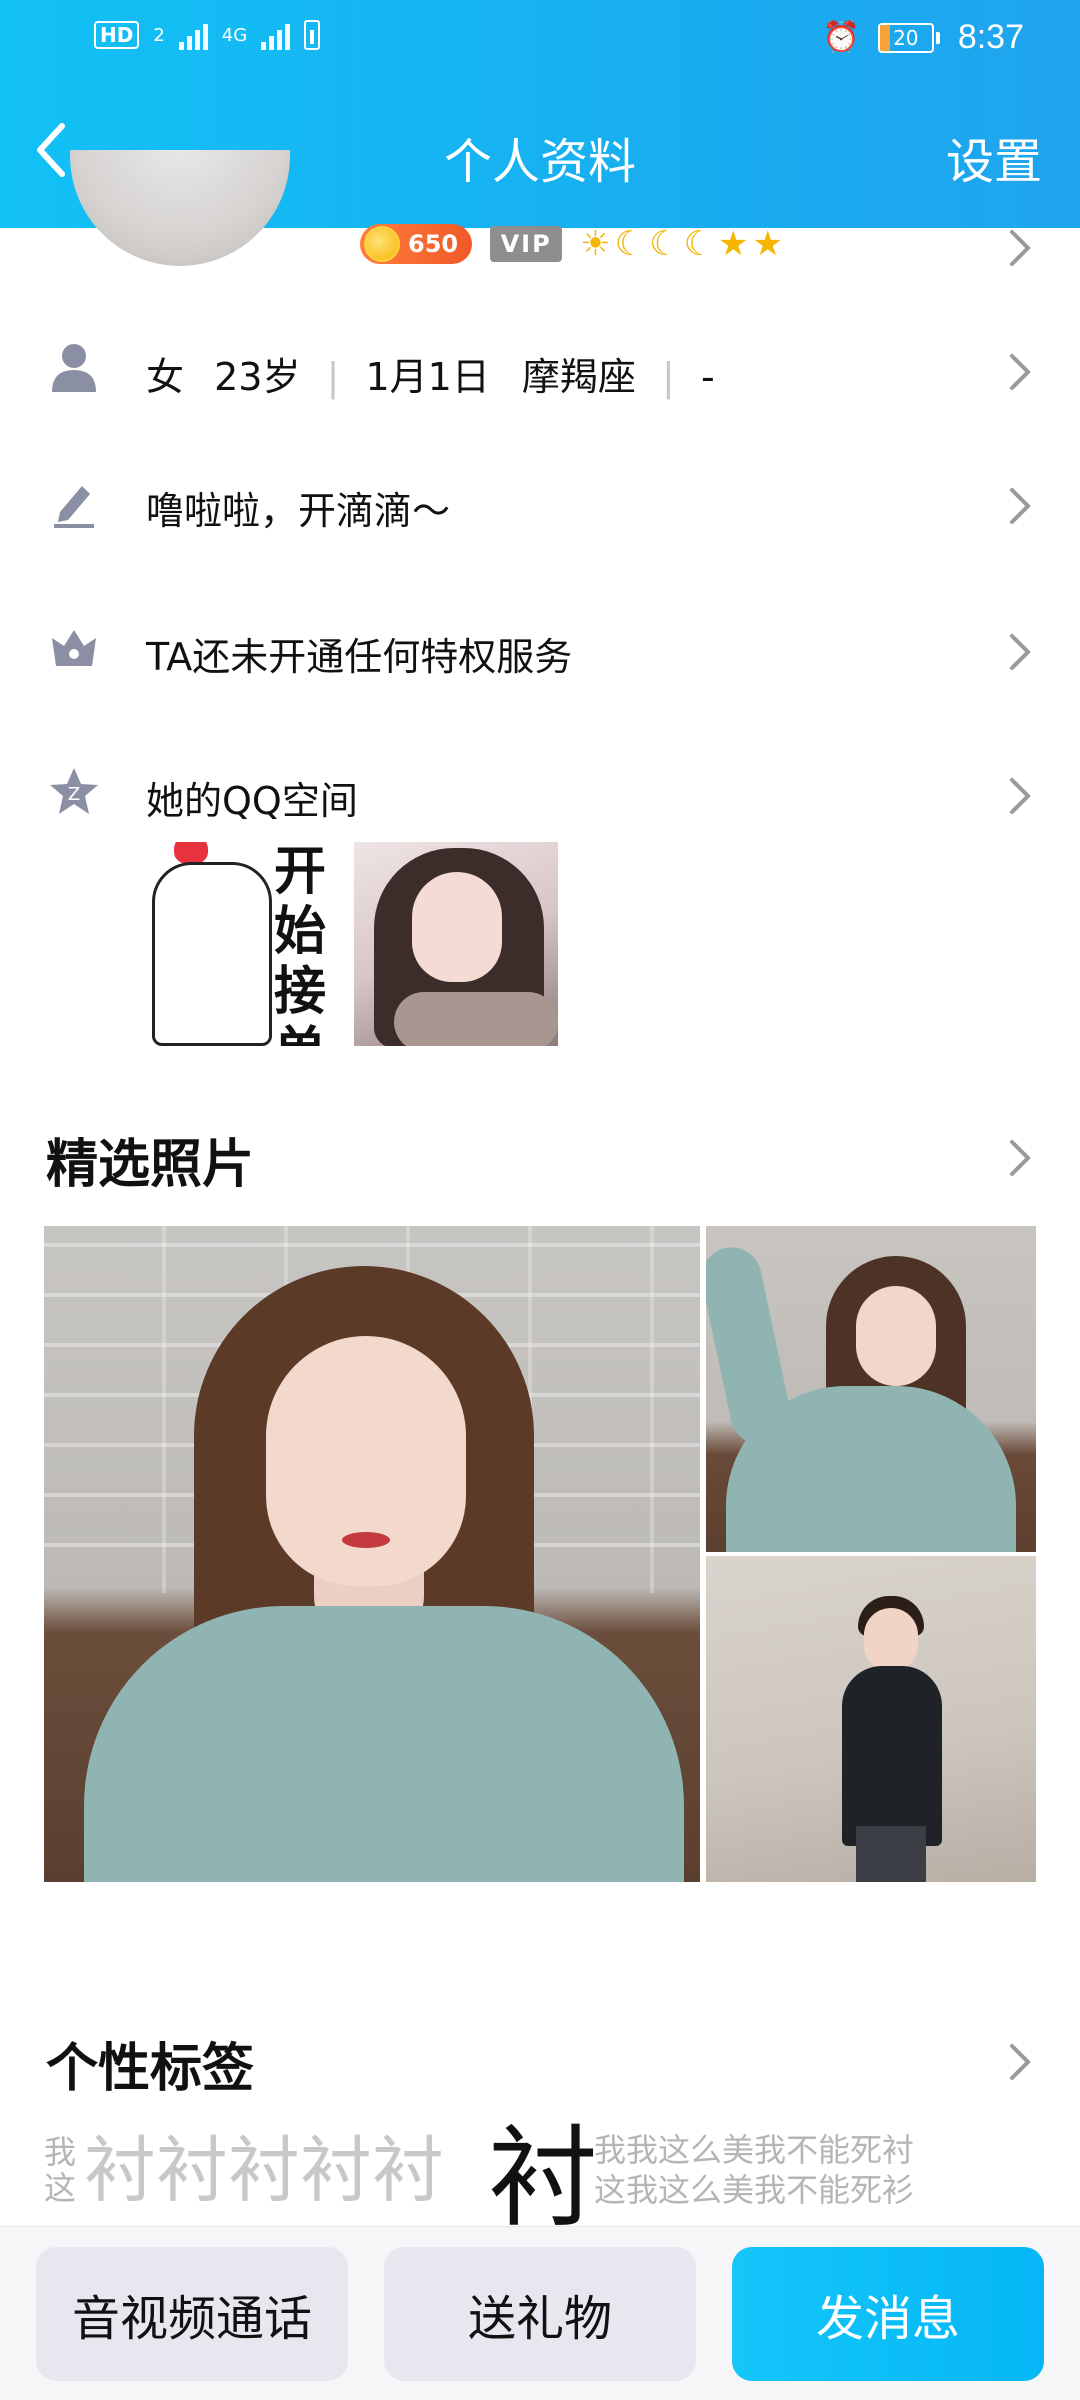 This screenshot has width=1080, height=2400. Describe the element at coordinates (754, 2190) in the screenshot. I see `tag-text: 这我这么美我不能死衫` at that location.